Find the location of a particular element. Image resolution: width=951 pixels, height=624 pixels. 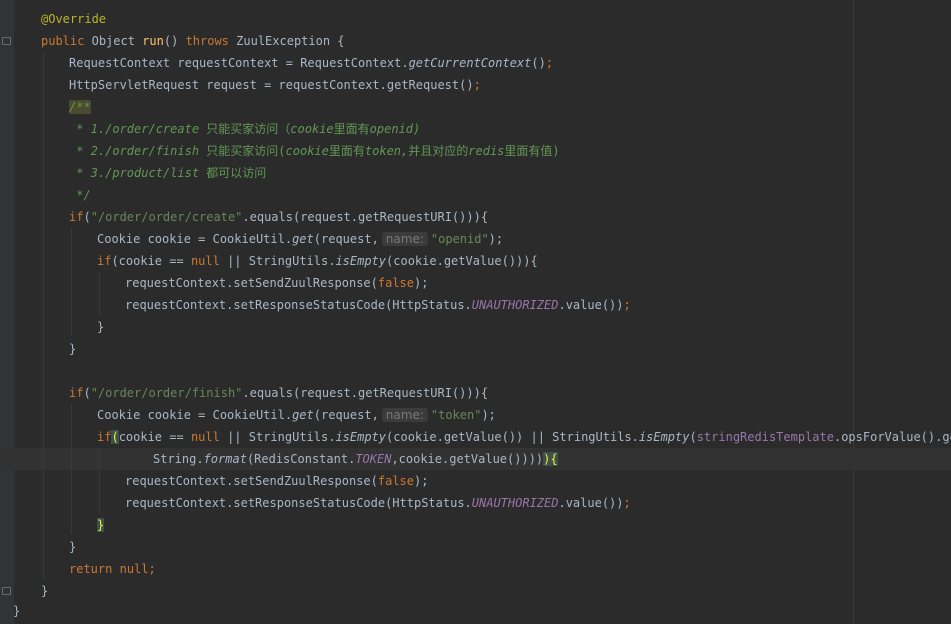

code-line-24: } is located at coordinates (72, 547).